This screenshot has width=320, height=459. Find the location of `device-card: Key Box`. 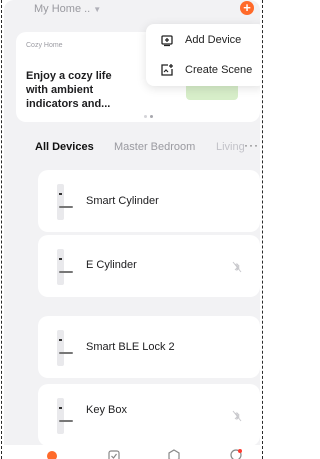

device-card: Key Box is located at coordinates (149, 415).